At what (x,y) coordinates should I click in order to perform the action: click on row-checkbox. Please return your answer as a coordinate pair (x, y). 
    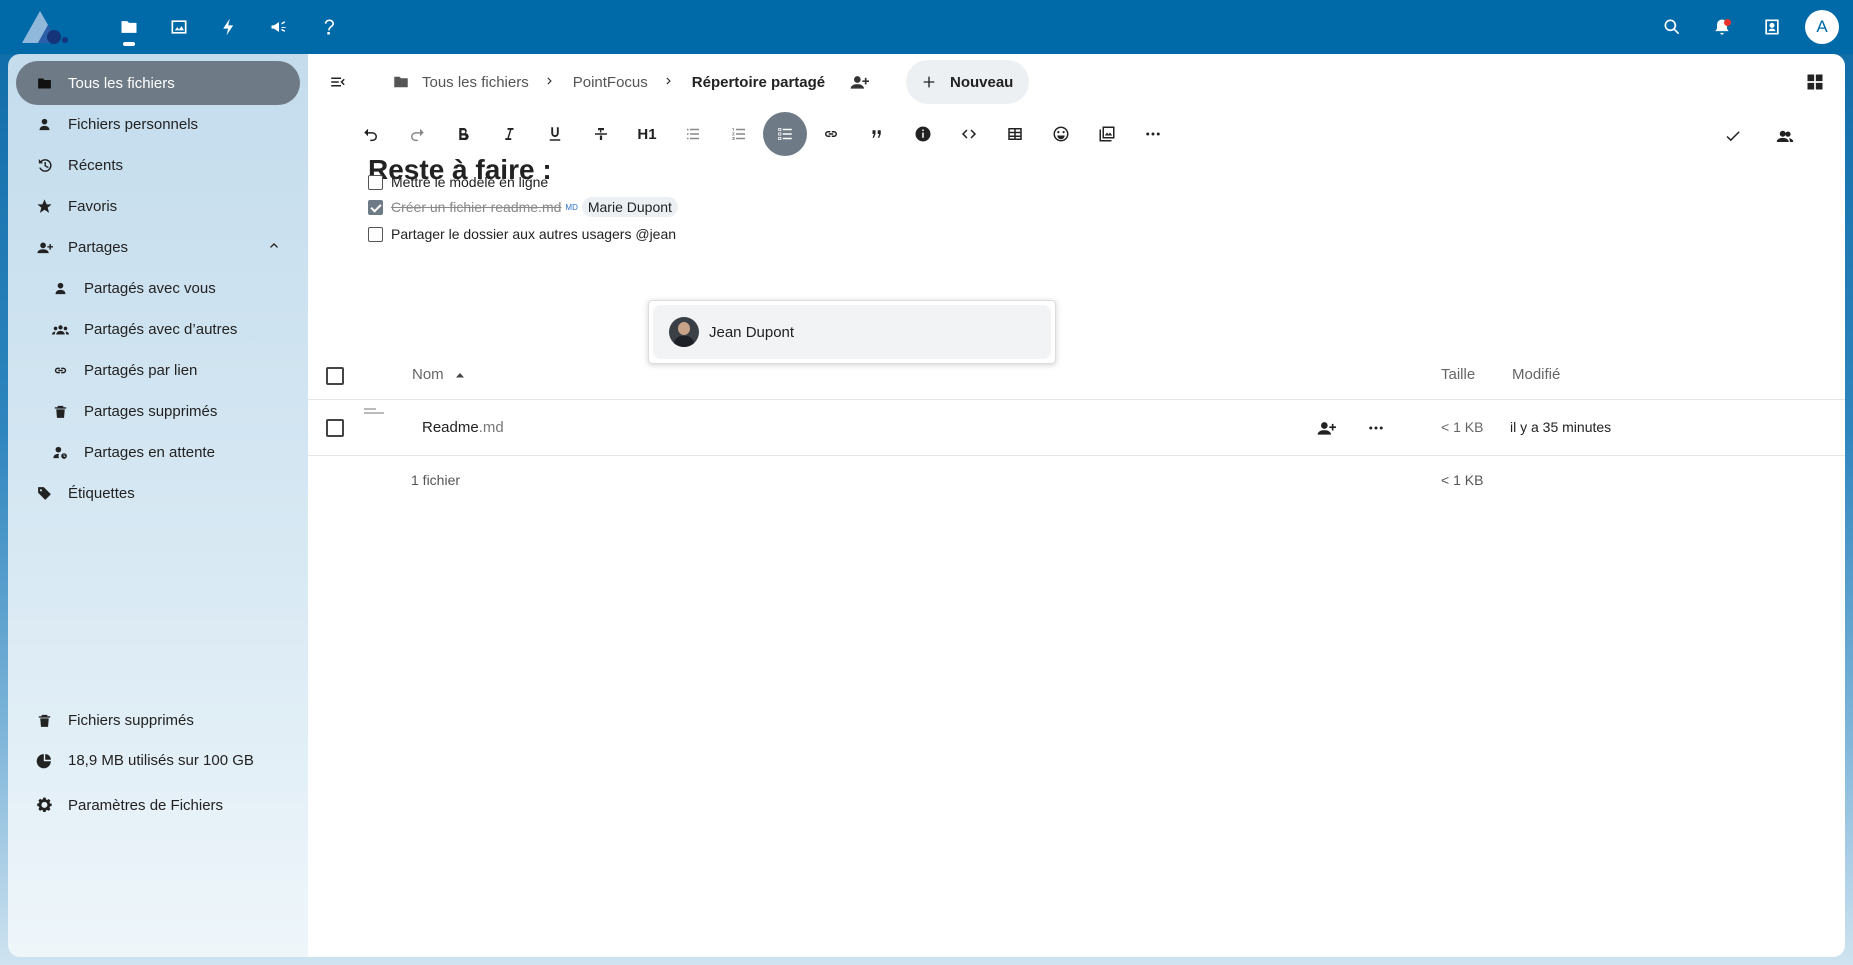
    Looking at the image, I should click on (335, 428).